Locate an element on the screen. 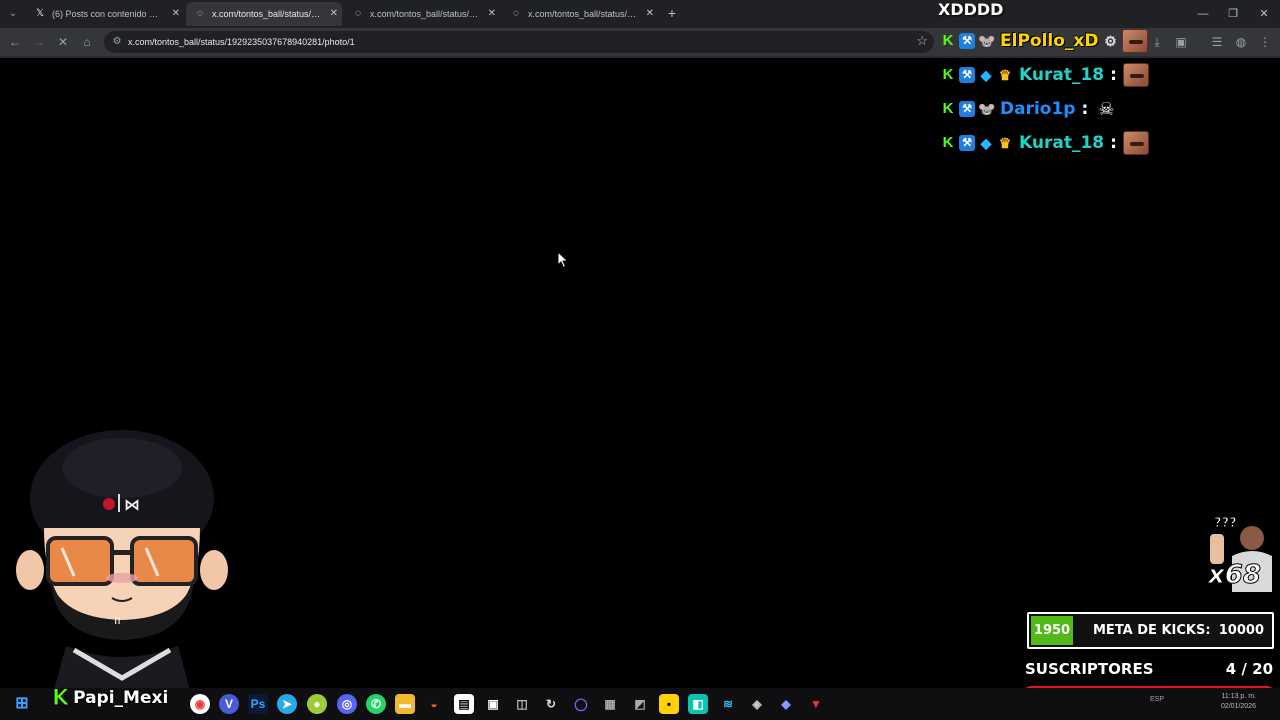 This screenshot has height=720, width=1280. extension-icon: ▣ is located at coordinates (1181, 42).